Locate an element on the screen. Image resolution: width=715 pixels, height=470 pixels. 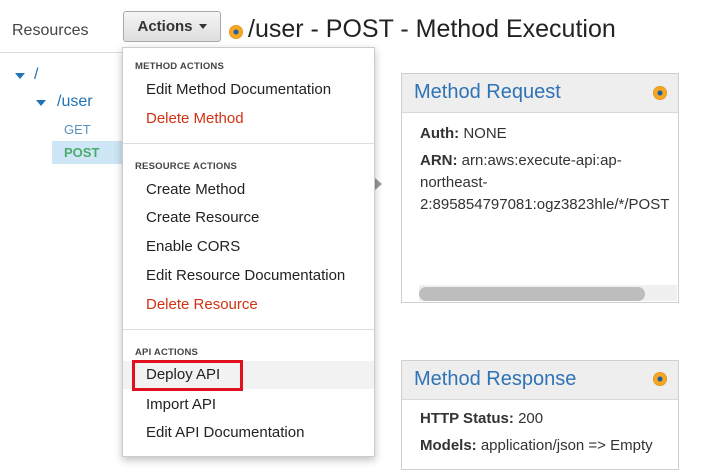
menu-item-enable-cors: Enable CORS is located at coordinates (248, 247).